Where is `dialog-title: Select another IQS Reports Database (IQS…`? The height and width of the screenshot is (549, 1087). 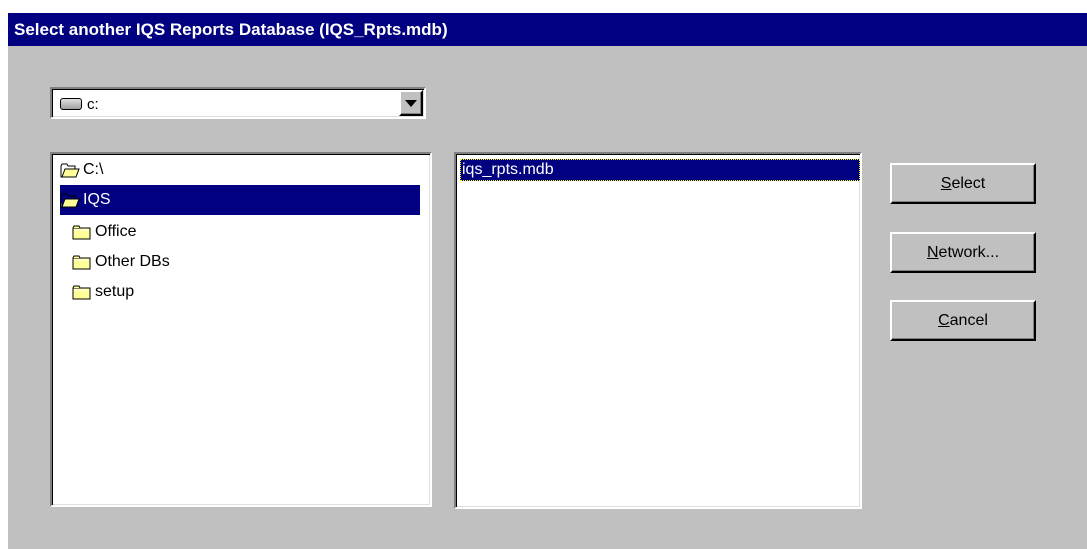 dialog-title: Select another IQS Reports Database (IQS… is located at coordinates (547, 29).